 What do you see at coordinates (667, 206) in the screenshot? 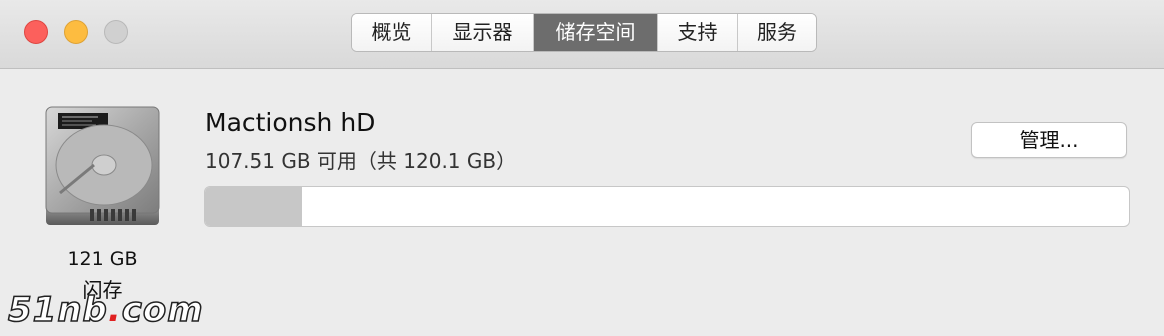
I see `storage-usage-bar` at bounding box center [667, 206].